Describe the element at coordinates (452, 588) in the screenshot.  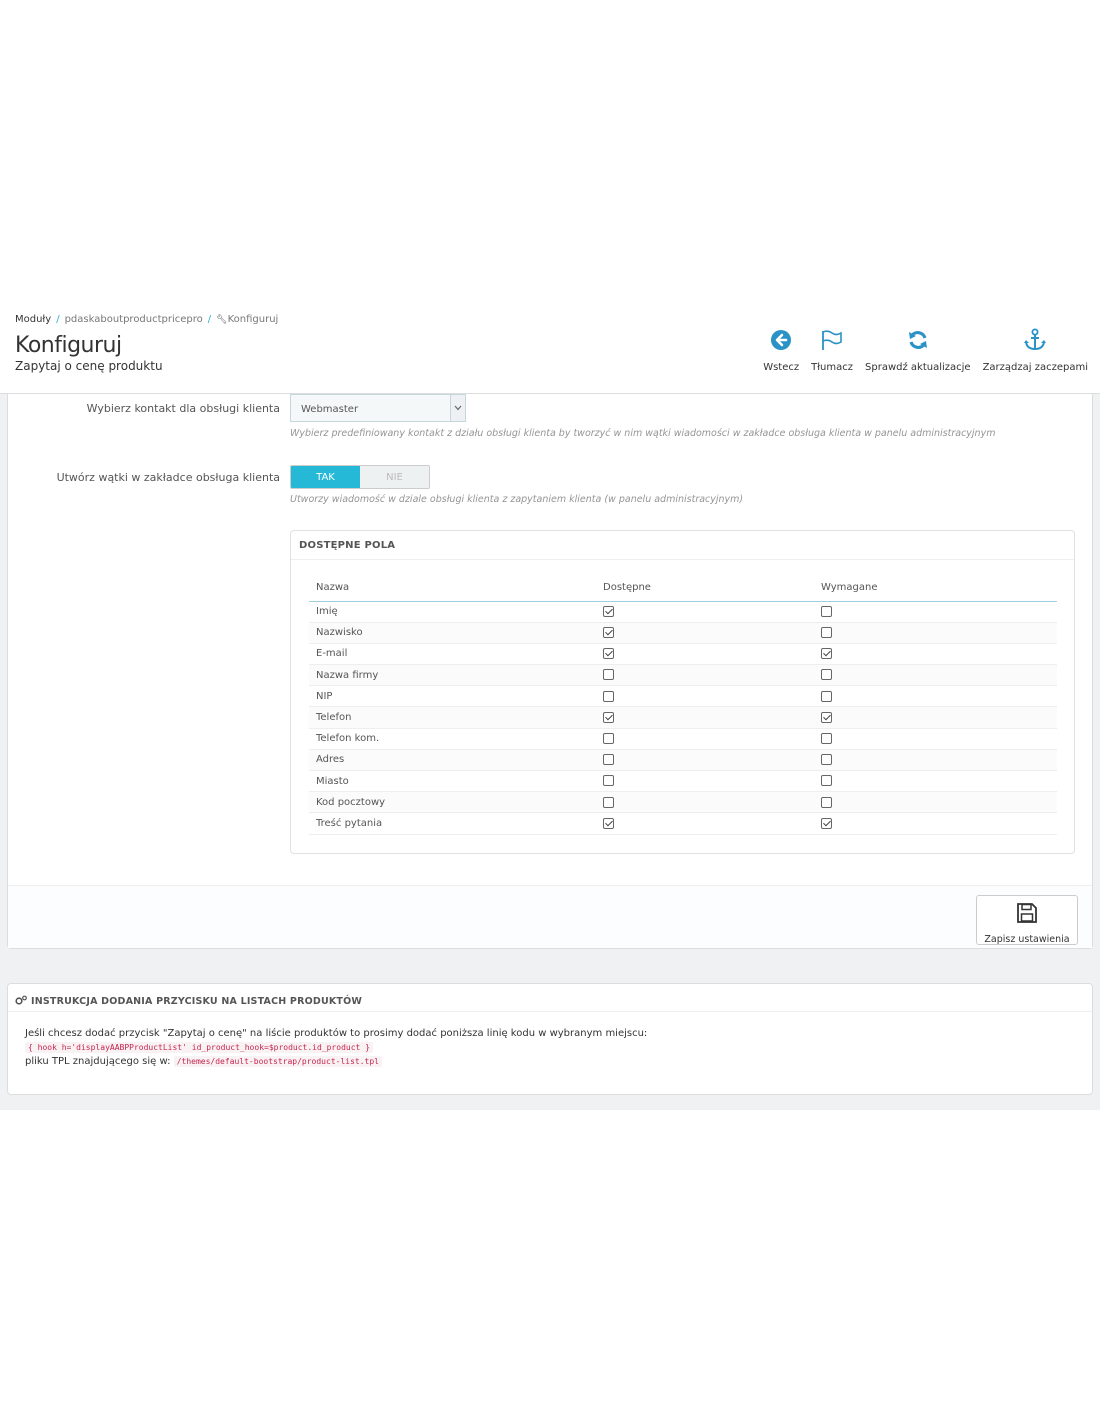
I see `column-header-name: Nazwa` at that location.